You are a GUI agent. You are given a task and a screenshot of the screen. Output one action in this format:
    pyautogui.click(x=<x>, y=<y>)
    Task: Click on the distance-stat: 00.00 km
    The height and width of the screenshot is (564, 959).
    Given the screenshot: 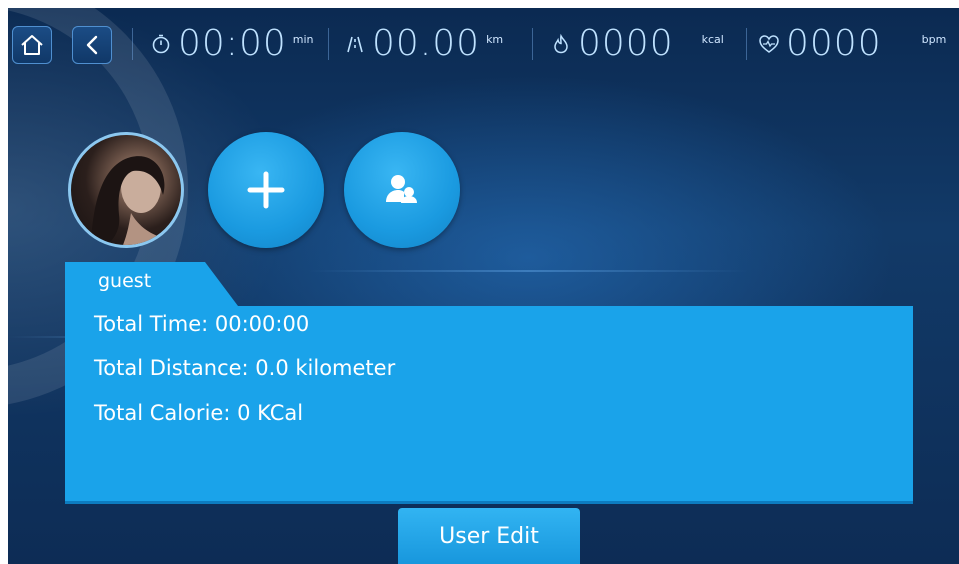 What is the action you would take?
    pyautogui.click(x=423, y=44)
    